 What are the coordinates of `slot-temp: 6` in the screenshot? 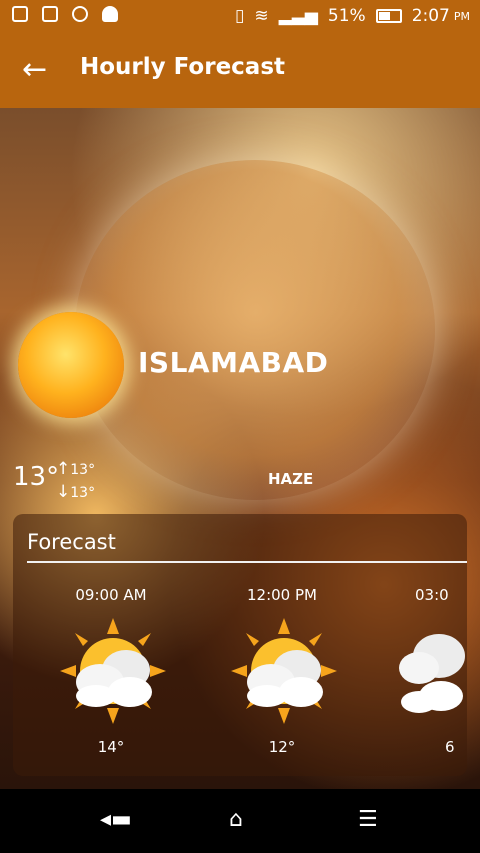 It's located at (450, 747).